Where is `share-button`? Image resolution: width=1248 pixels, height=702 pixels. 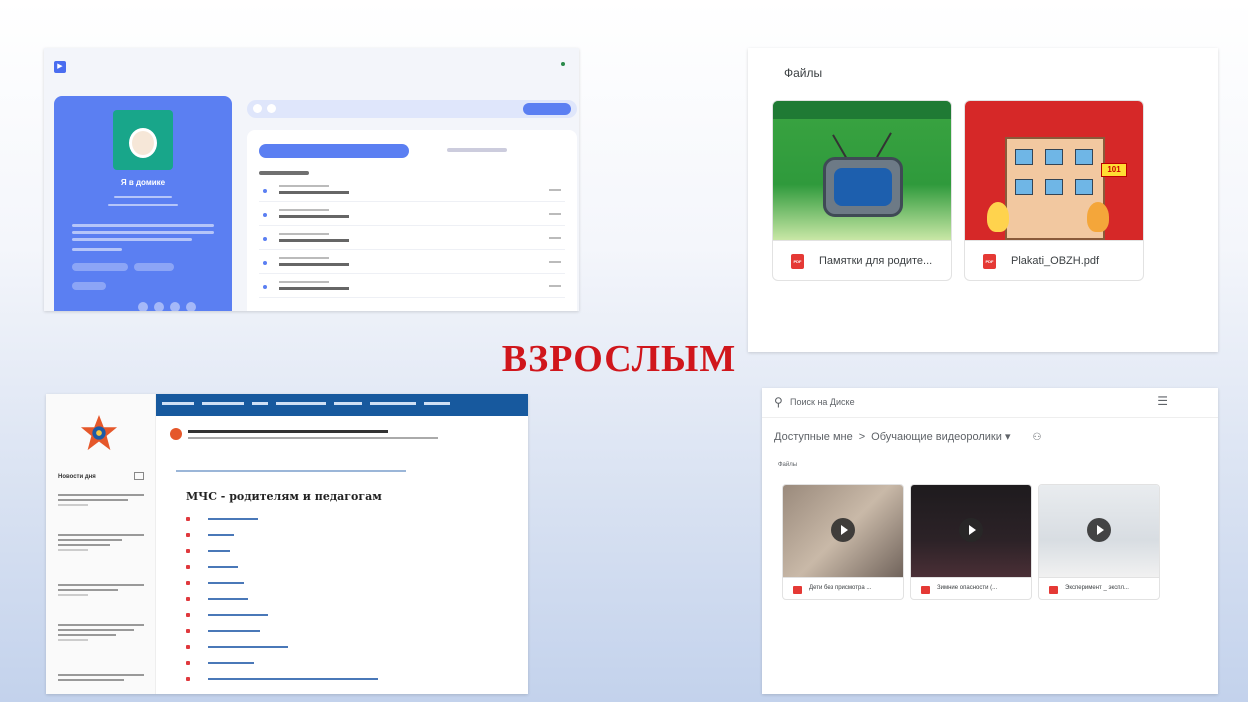
share-button is located at coordinates (547, 109).